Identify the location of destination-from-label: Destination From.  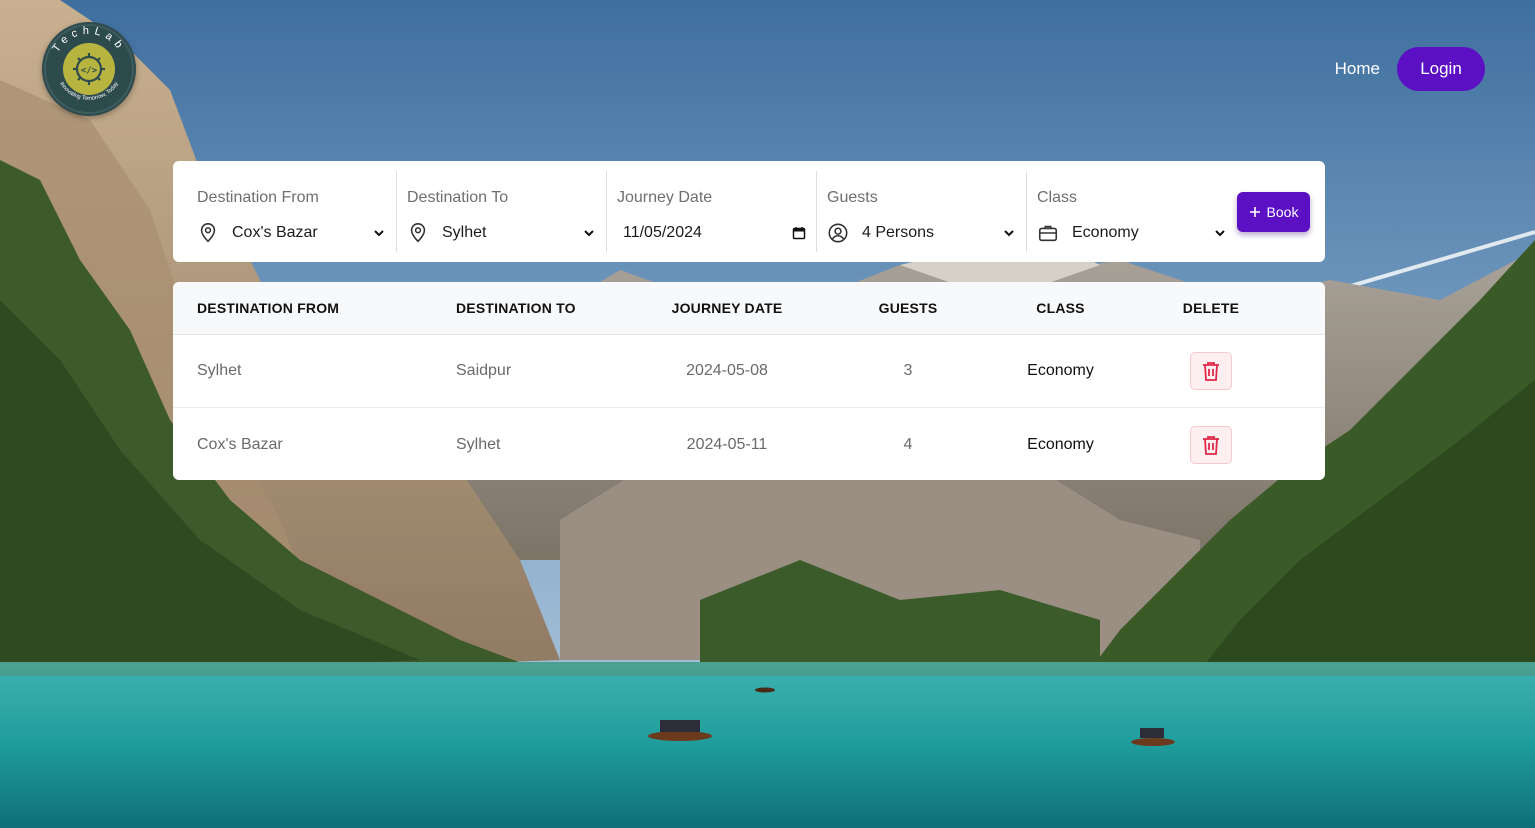
(258, 197).